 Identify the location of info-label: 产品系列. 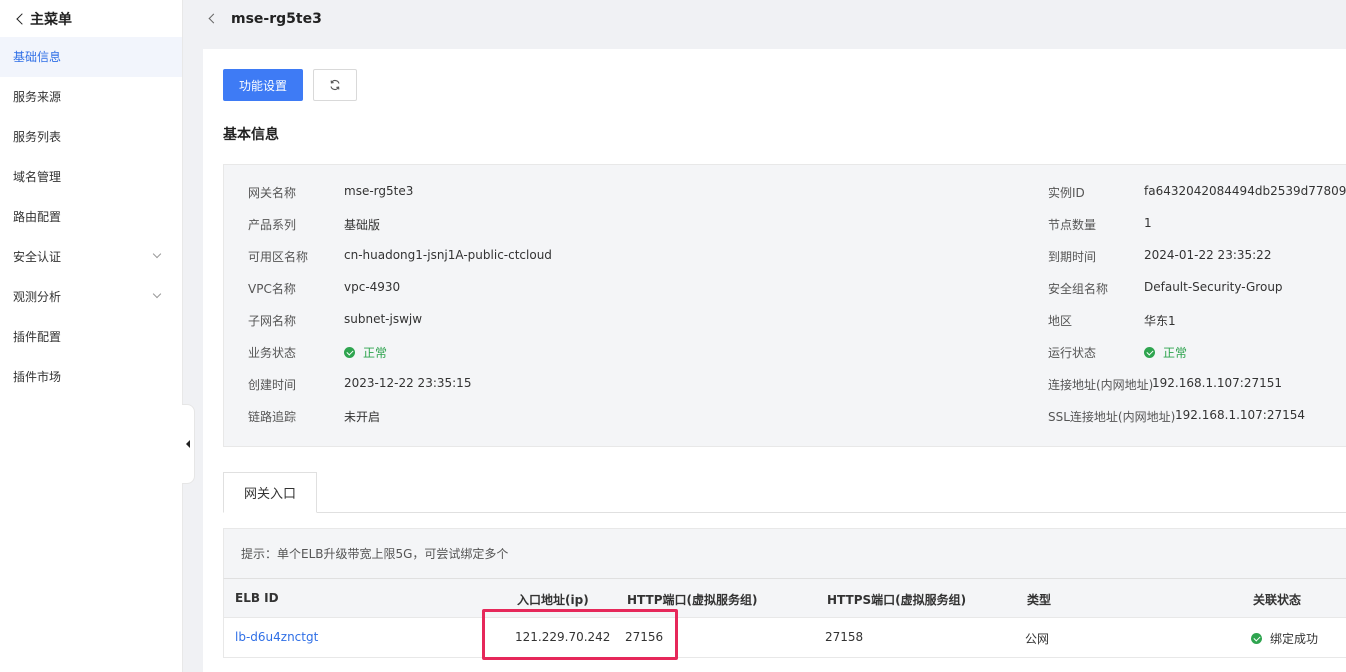
(272, 225).